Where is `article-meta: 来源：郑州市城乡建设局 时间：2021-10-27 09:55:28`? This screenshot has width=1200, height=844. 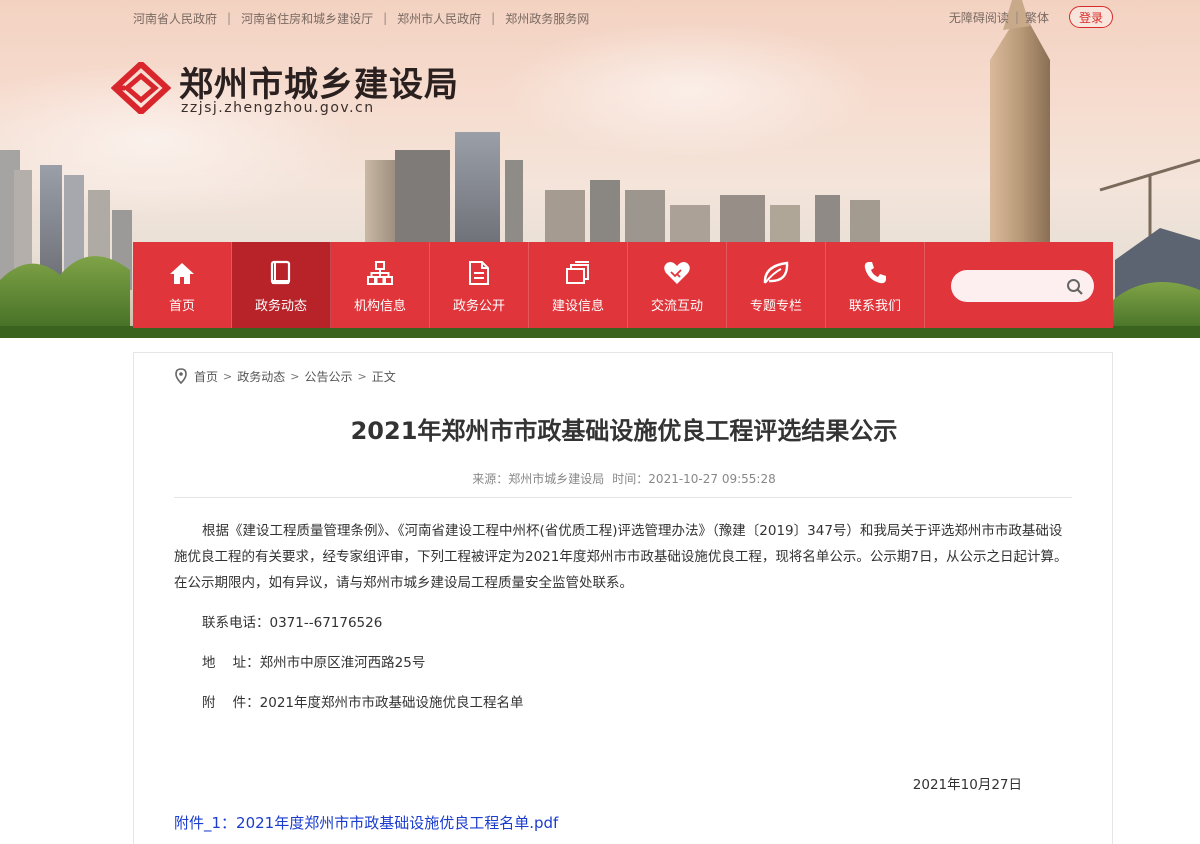
article-meta: 来源：郑州市城乡建设局 时间：2021-10-27 09:55:28 is located at coordinates (624, 478).